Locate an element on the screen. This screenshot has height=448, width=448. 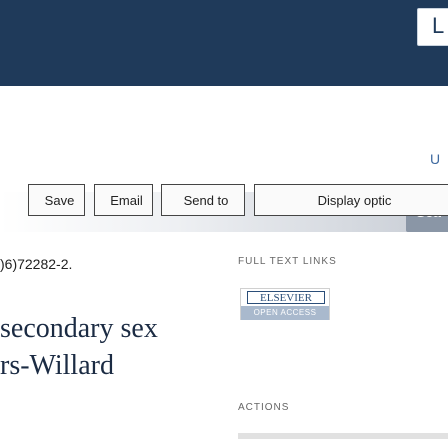
elsevier-open-access-link: ELSEVIER OPEN ACCESS is located at coordinates (285, 304).